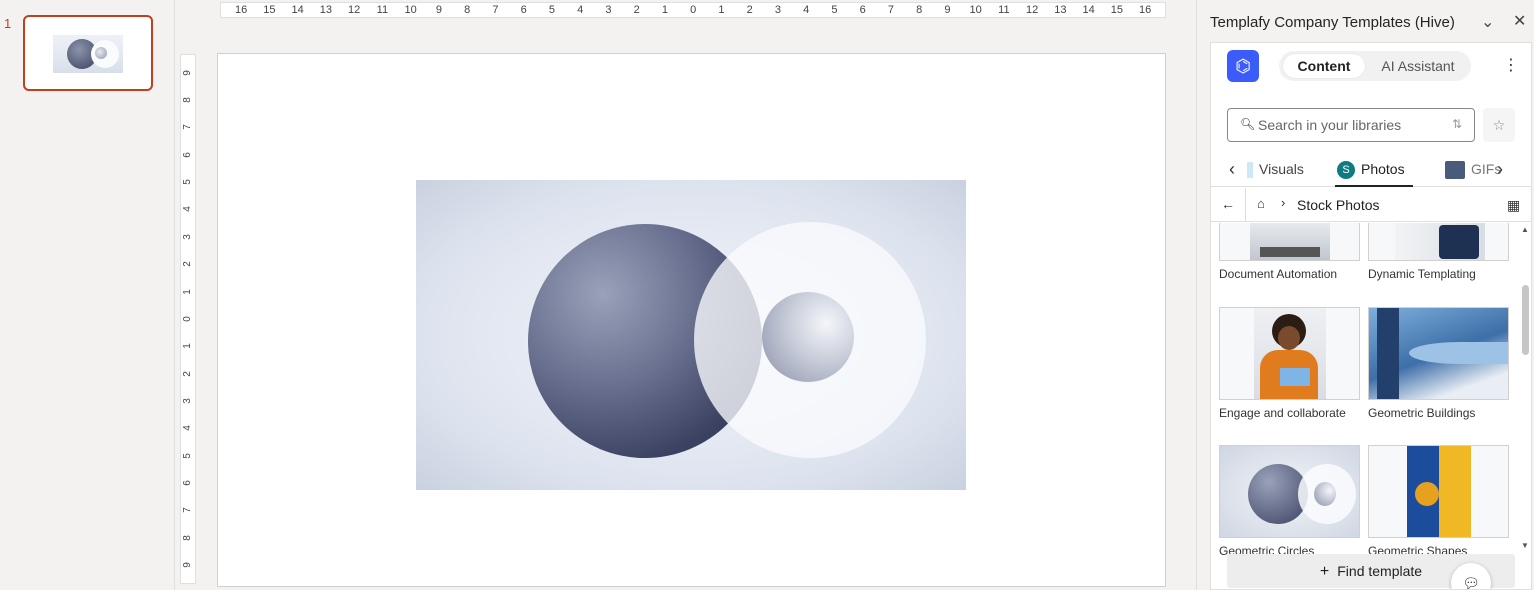 This screenshot has height=590, width=1534. I want to click on photo-caption: Dynamic Templating, so click(1422, 274).